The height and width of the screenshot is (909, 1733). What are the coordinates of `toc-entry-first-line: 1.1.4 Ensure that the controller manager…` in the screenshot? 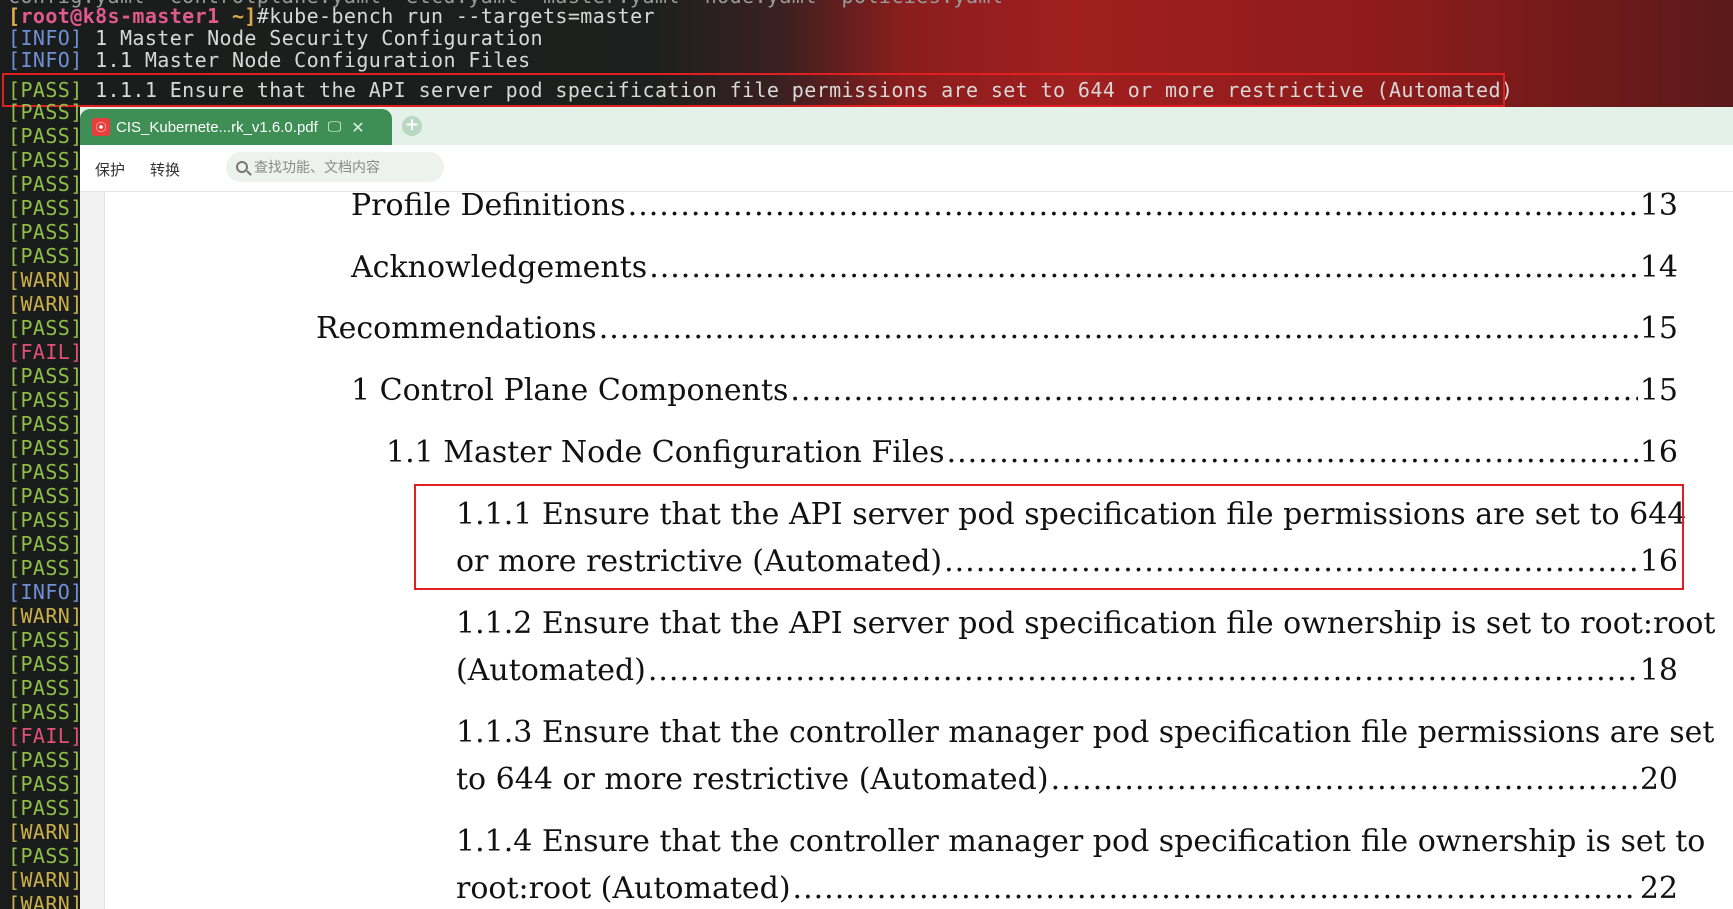 It's located at (1080, 842).